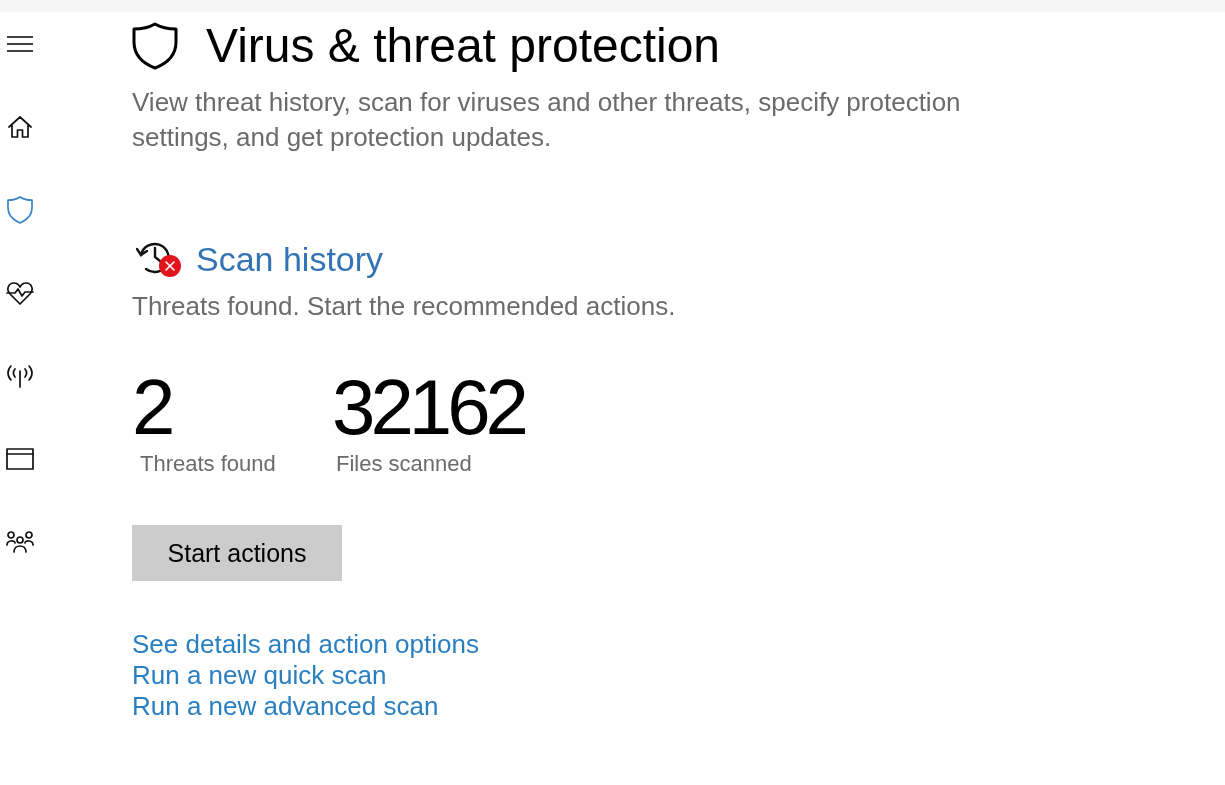 The image size is (1225, 785). Describe the element at coordinates (463, 46) in the screenshot. I see `page-title: Virus & threat protection` at that location.